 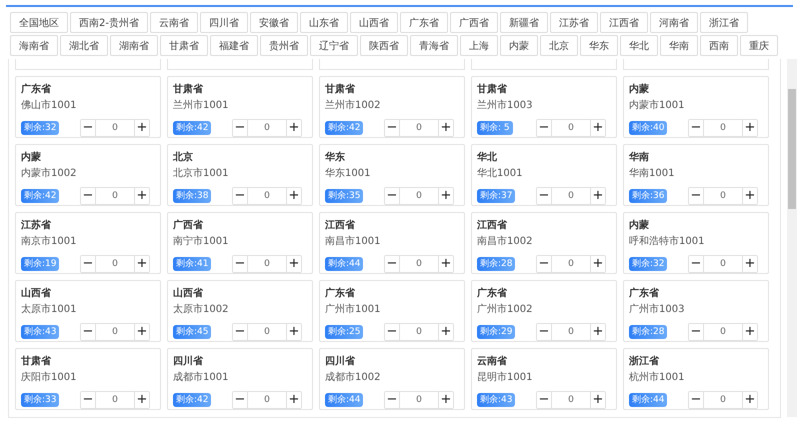 I want to click on region-tab: 华南, so click(x=679, y=45).